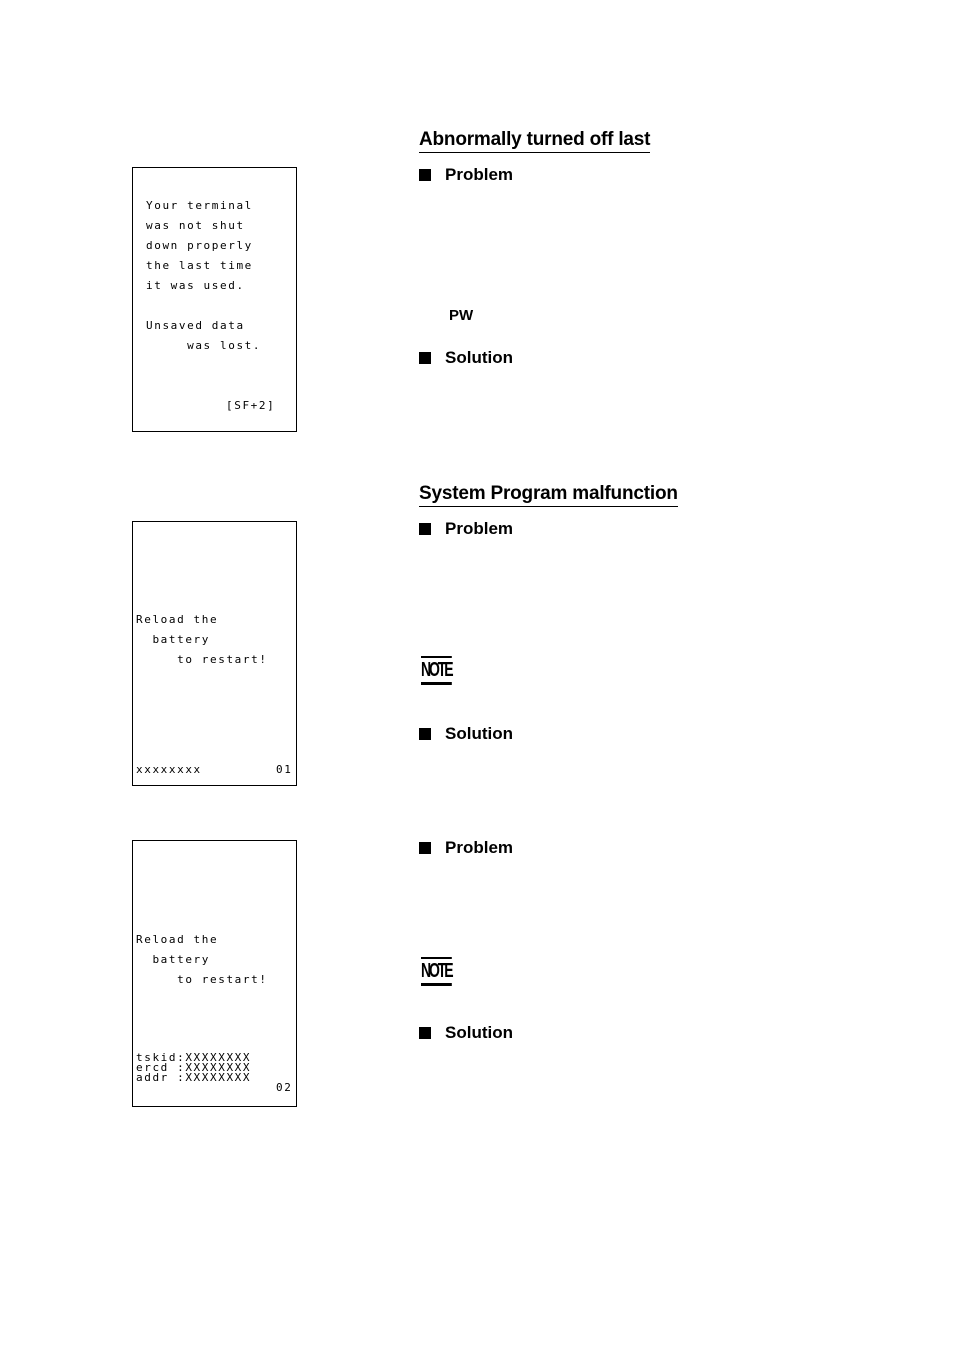  I want to click on screen-line: the last time, so click(199, 265).